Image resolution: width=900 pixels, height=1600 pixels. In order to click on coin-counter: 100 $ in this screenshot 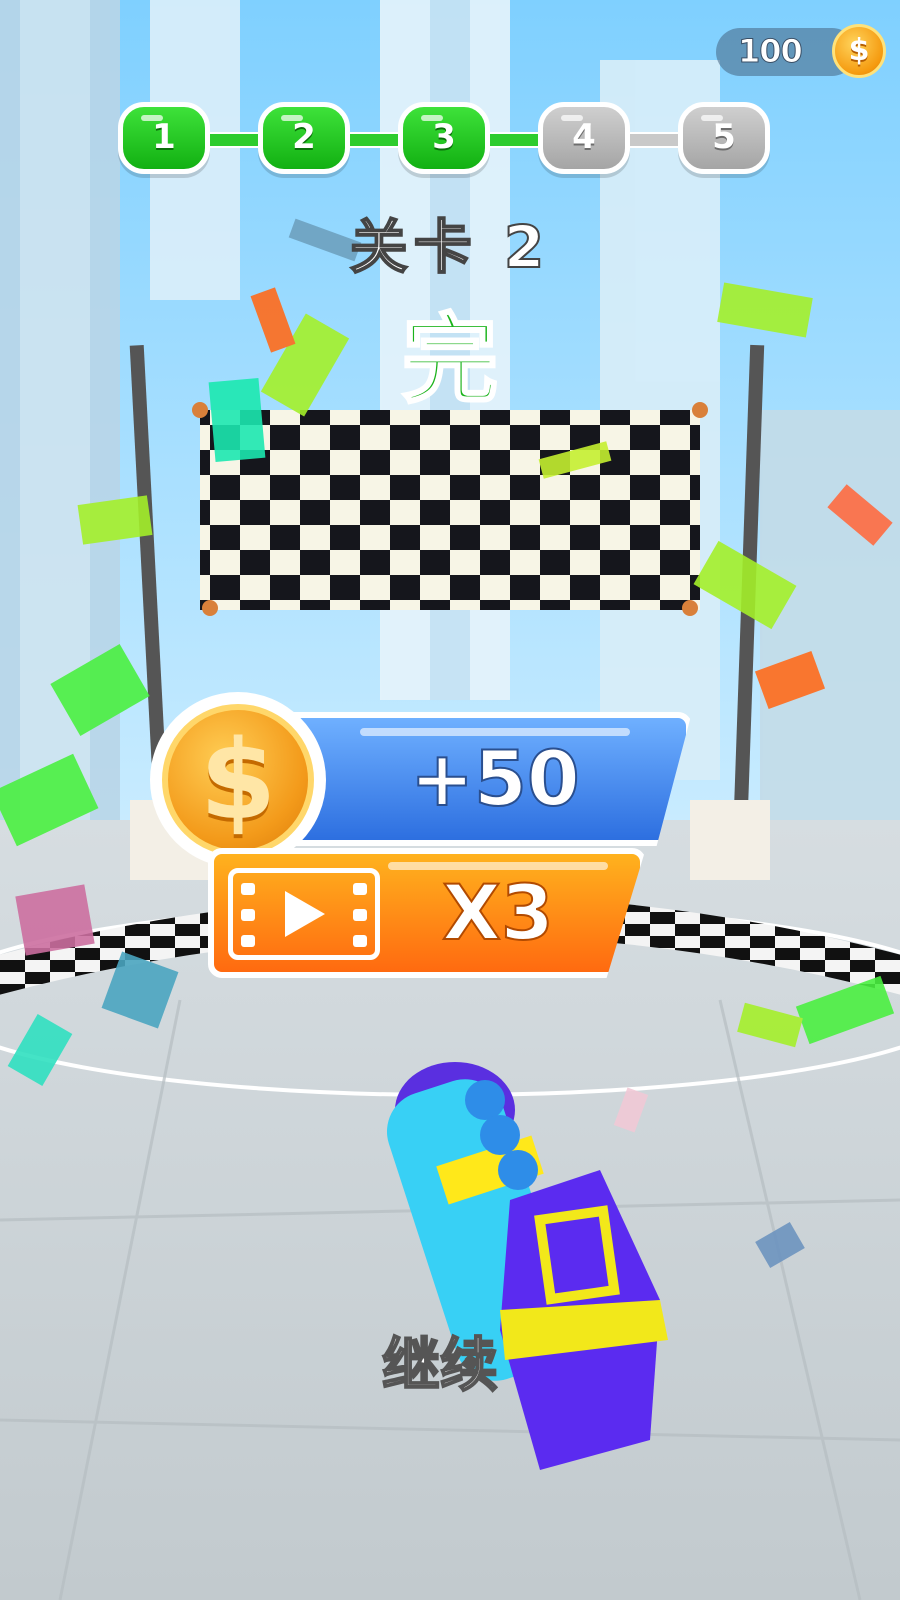, I will do `click(801, 52)`.